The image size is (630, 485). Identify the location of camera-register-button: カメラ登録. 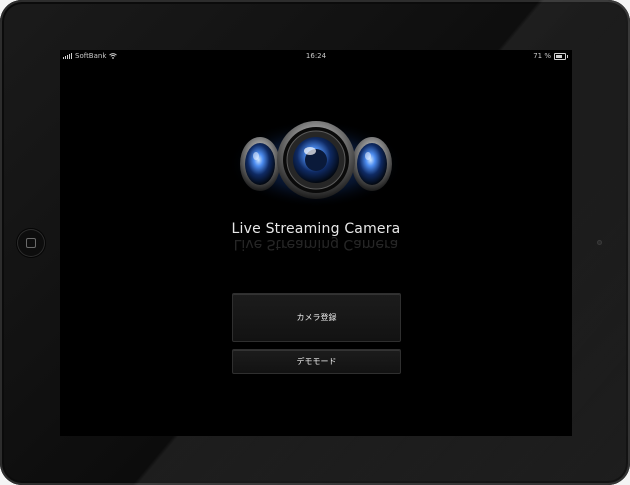
(316, 317).